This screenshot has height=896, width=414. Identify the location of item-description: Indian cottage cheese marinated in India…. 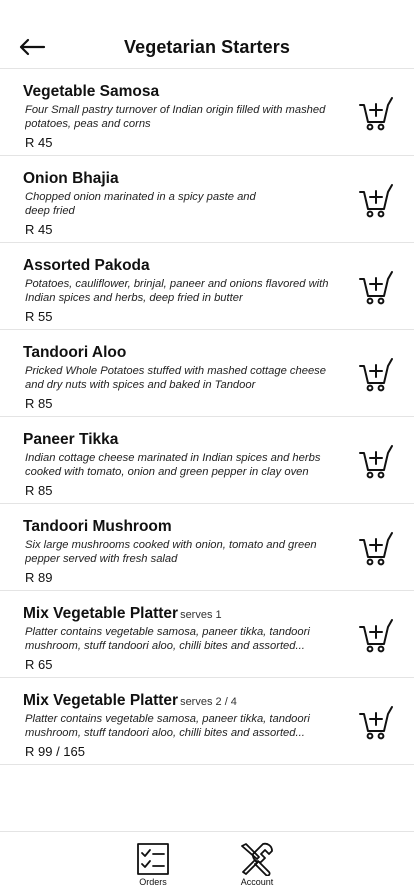
(173, 465).